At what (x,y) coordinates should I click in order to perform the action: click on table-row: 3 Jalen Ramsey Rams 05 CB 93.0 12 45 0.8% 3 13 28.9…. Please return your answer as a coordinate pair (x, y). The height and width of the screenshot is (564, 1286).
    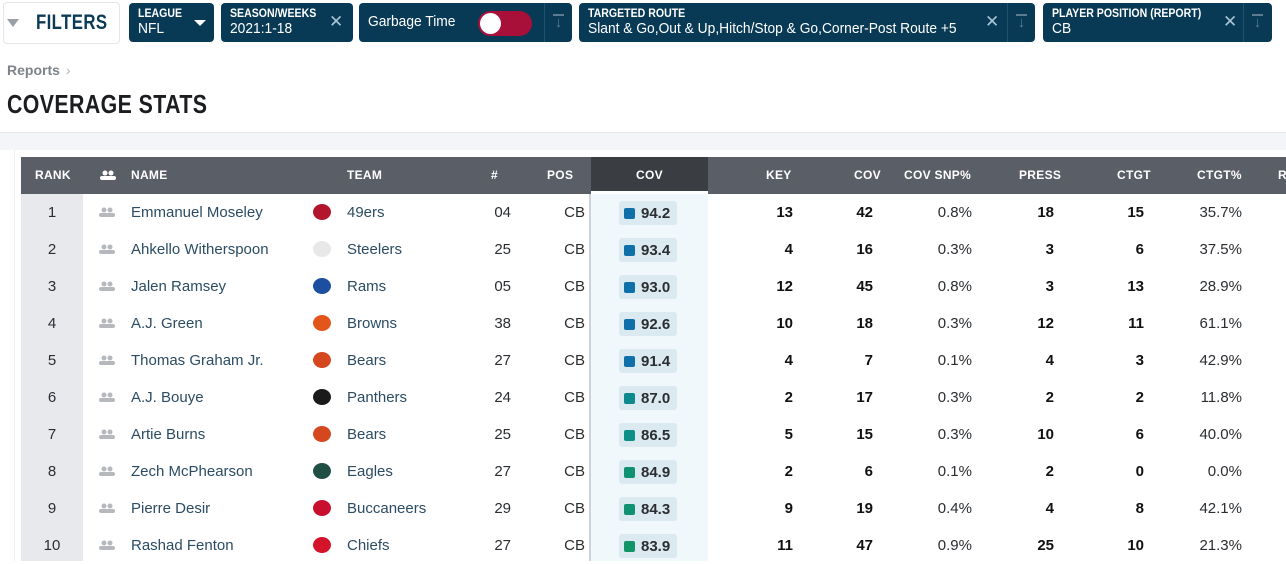
    Looking at the image, I should click on (653, 286).